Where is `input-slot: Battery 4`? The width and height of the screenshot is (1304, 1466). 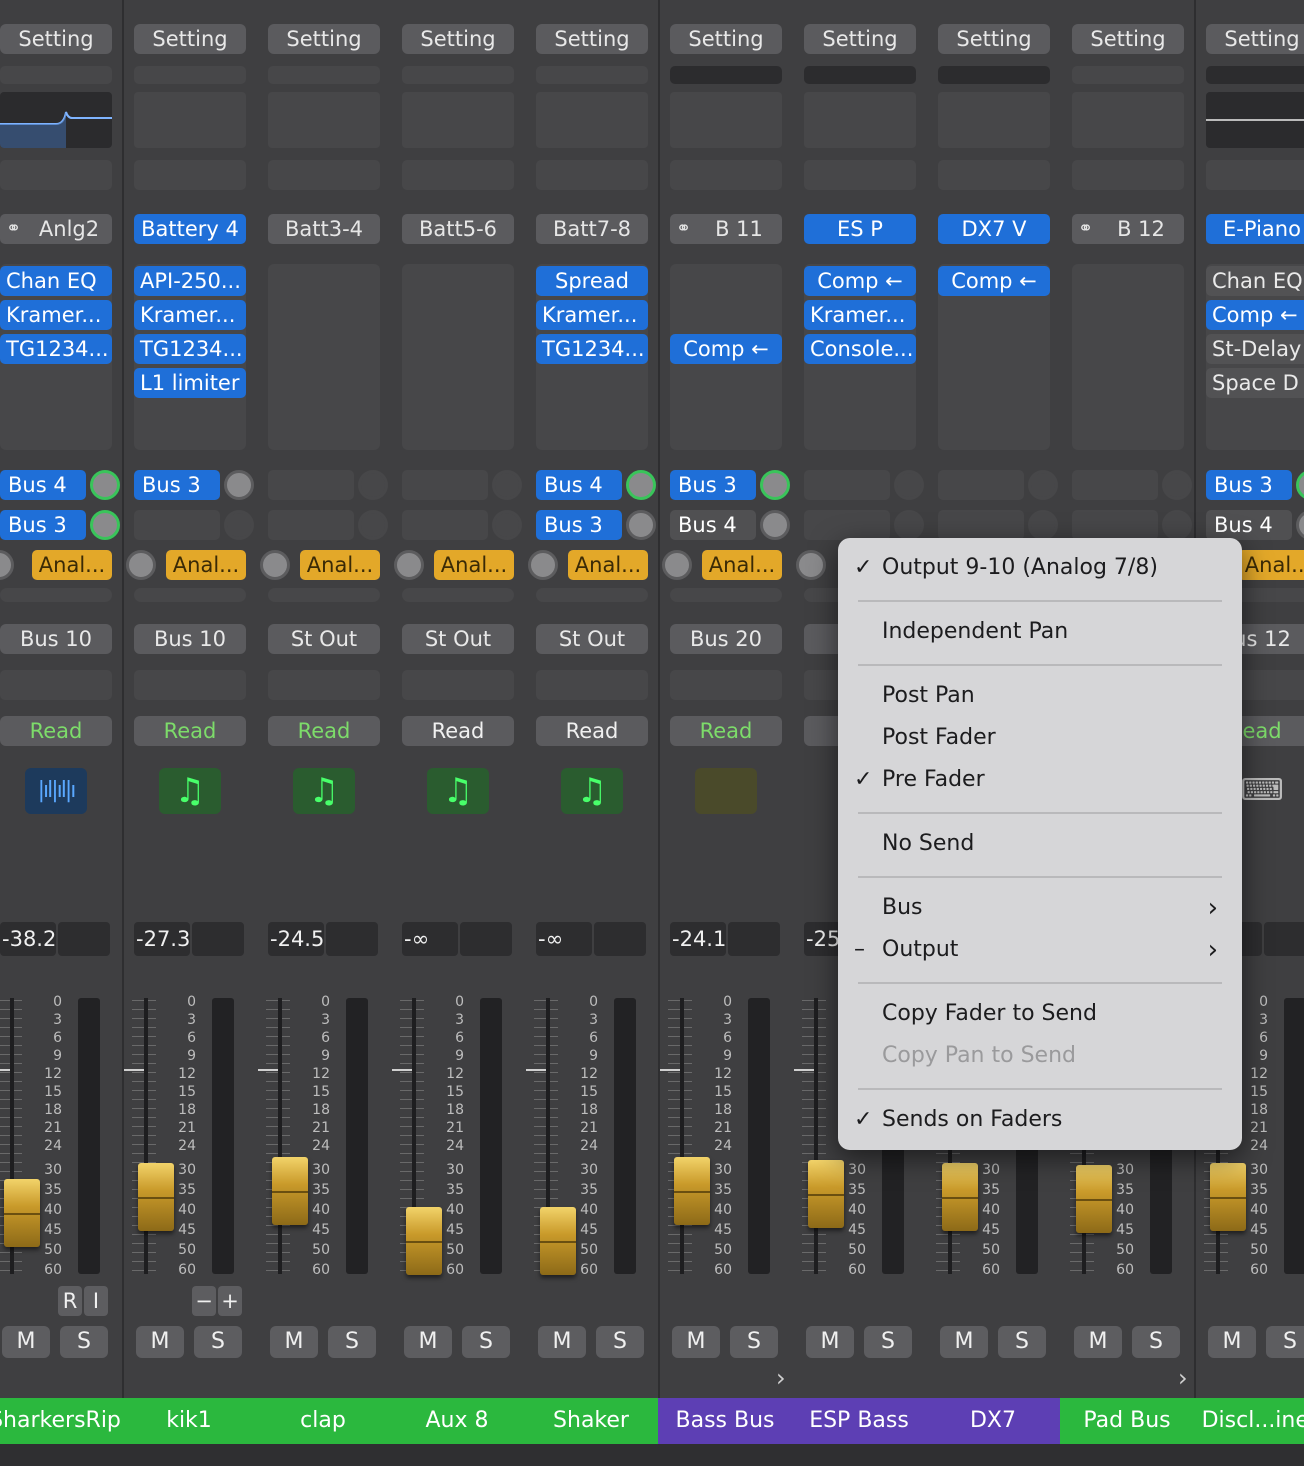
input-slot: Battery 4 is located at coordinates (190, 229).